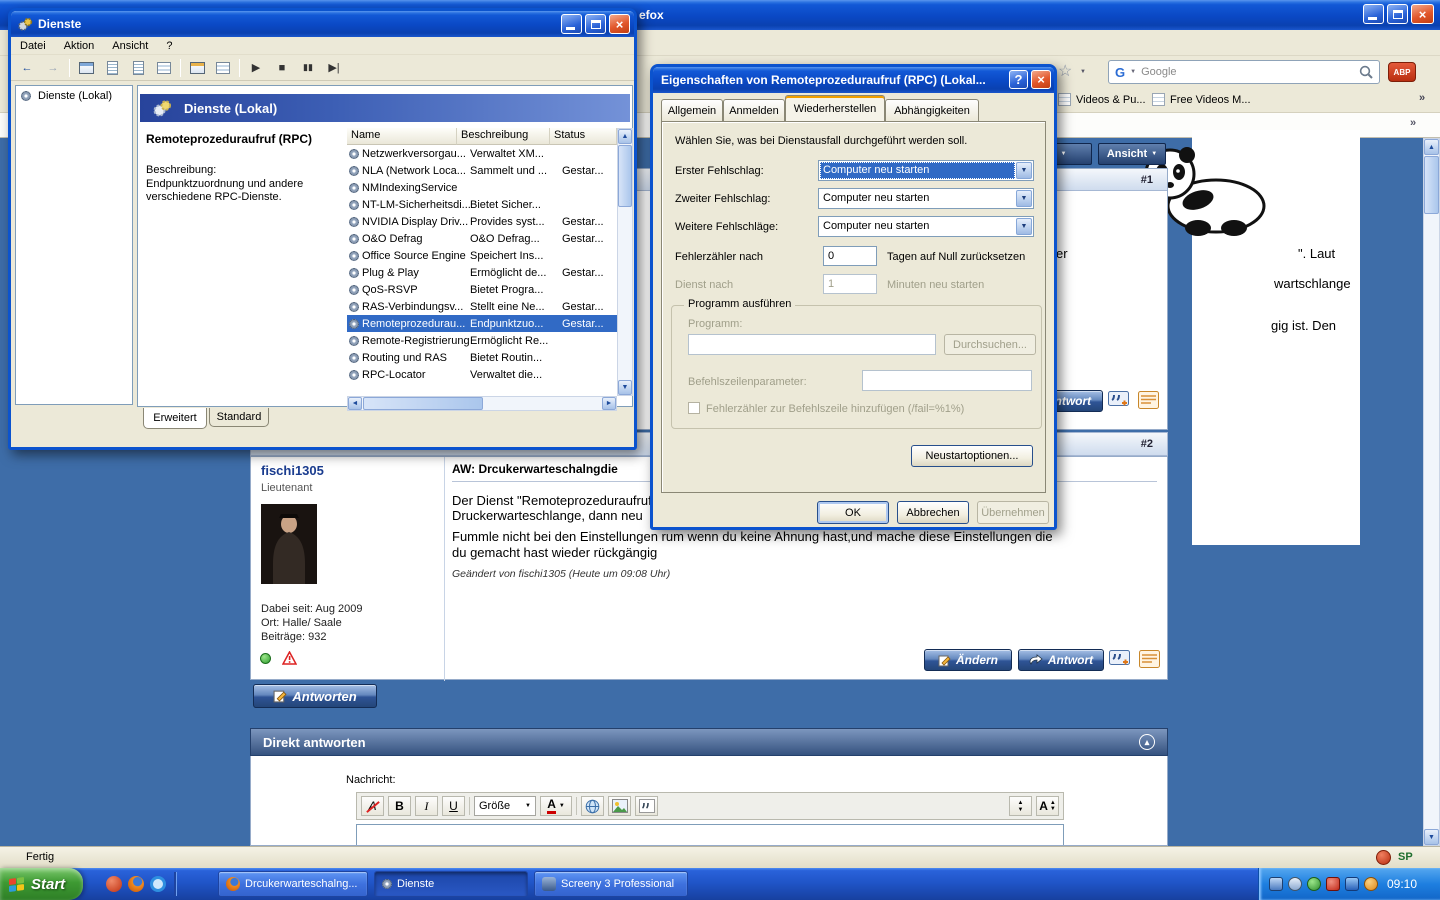 The width and height of the screenshot is (1440, 900). I want to click on tray-volume-icon, so click(1295, 884).